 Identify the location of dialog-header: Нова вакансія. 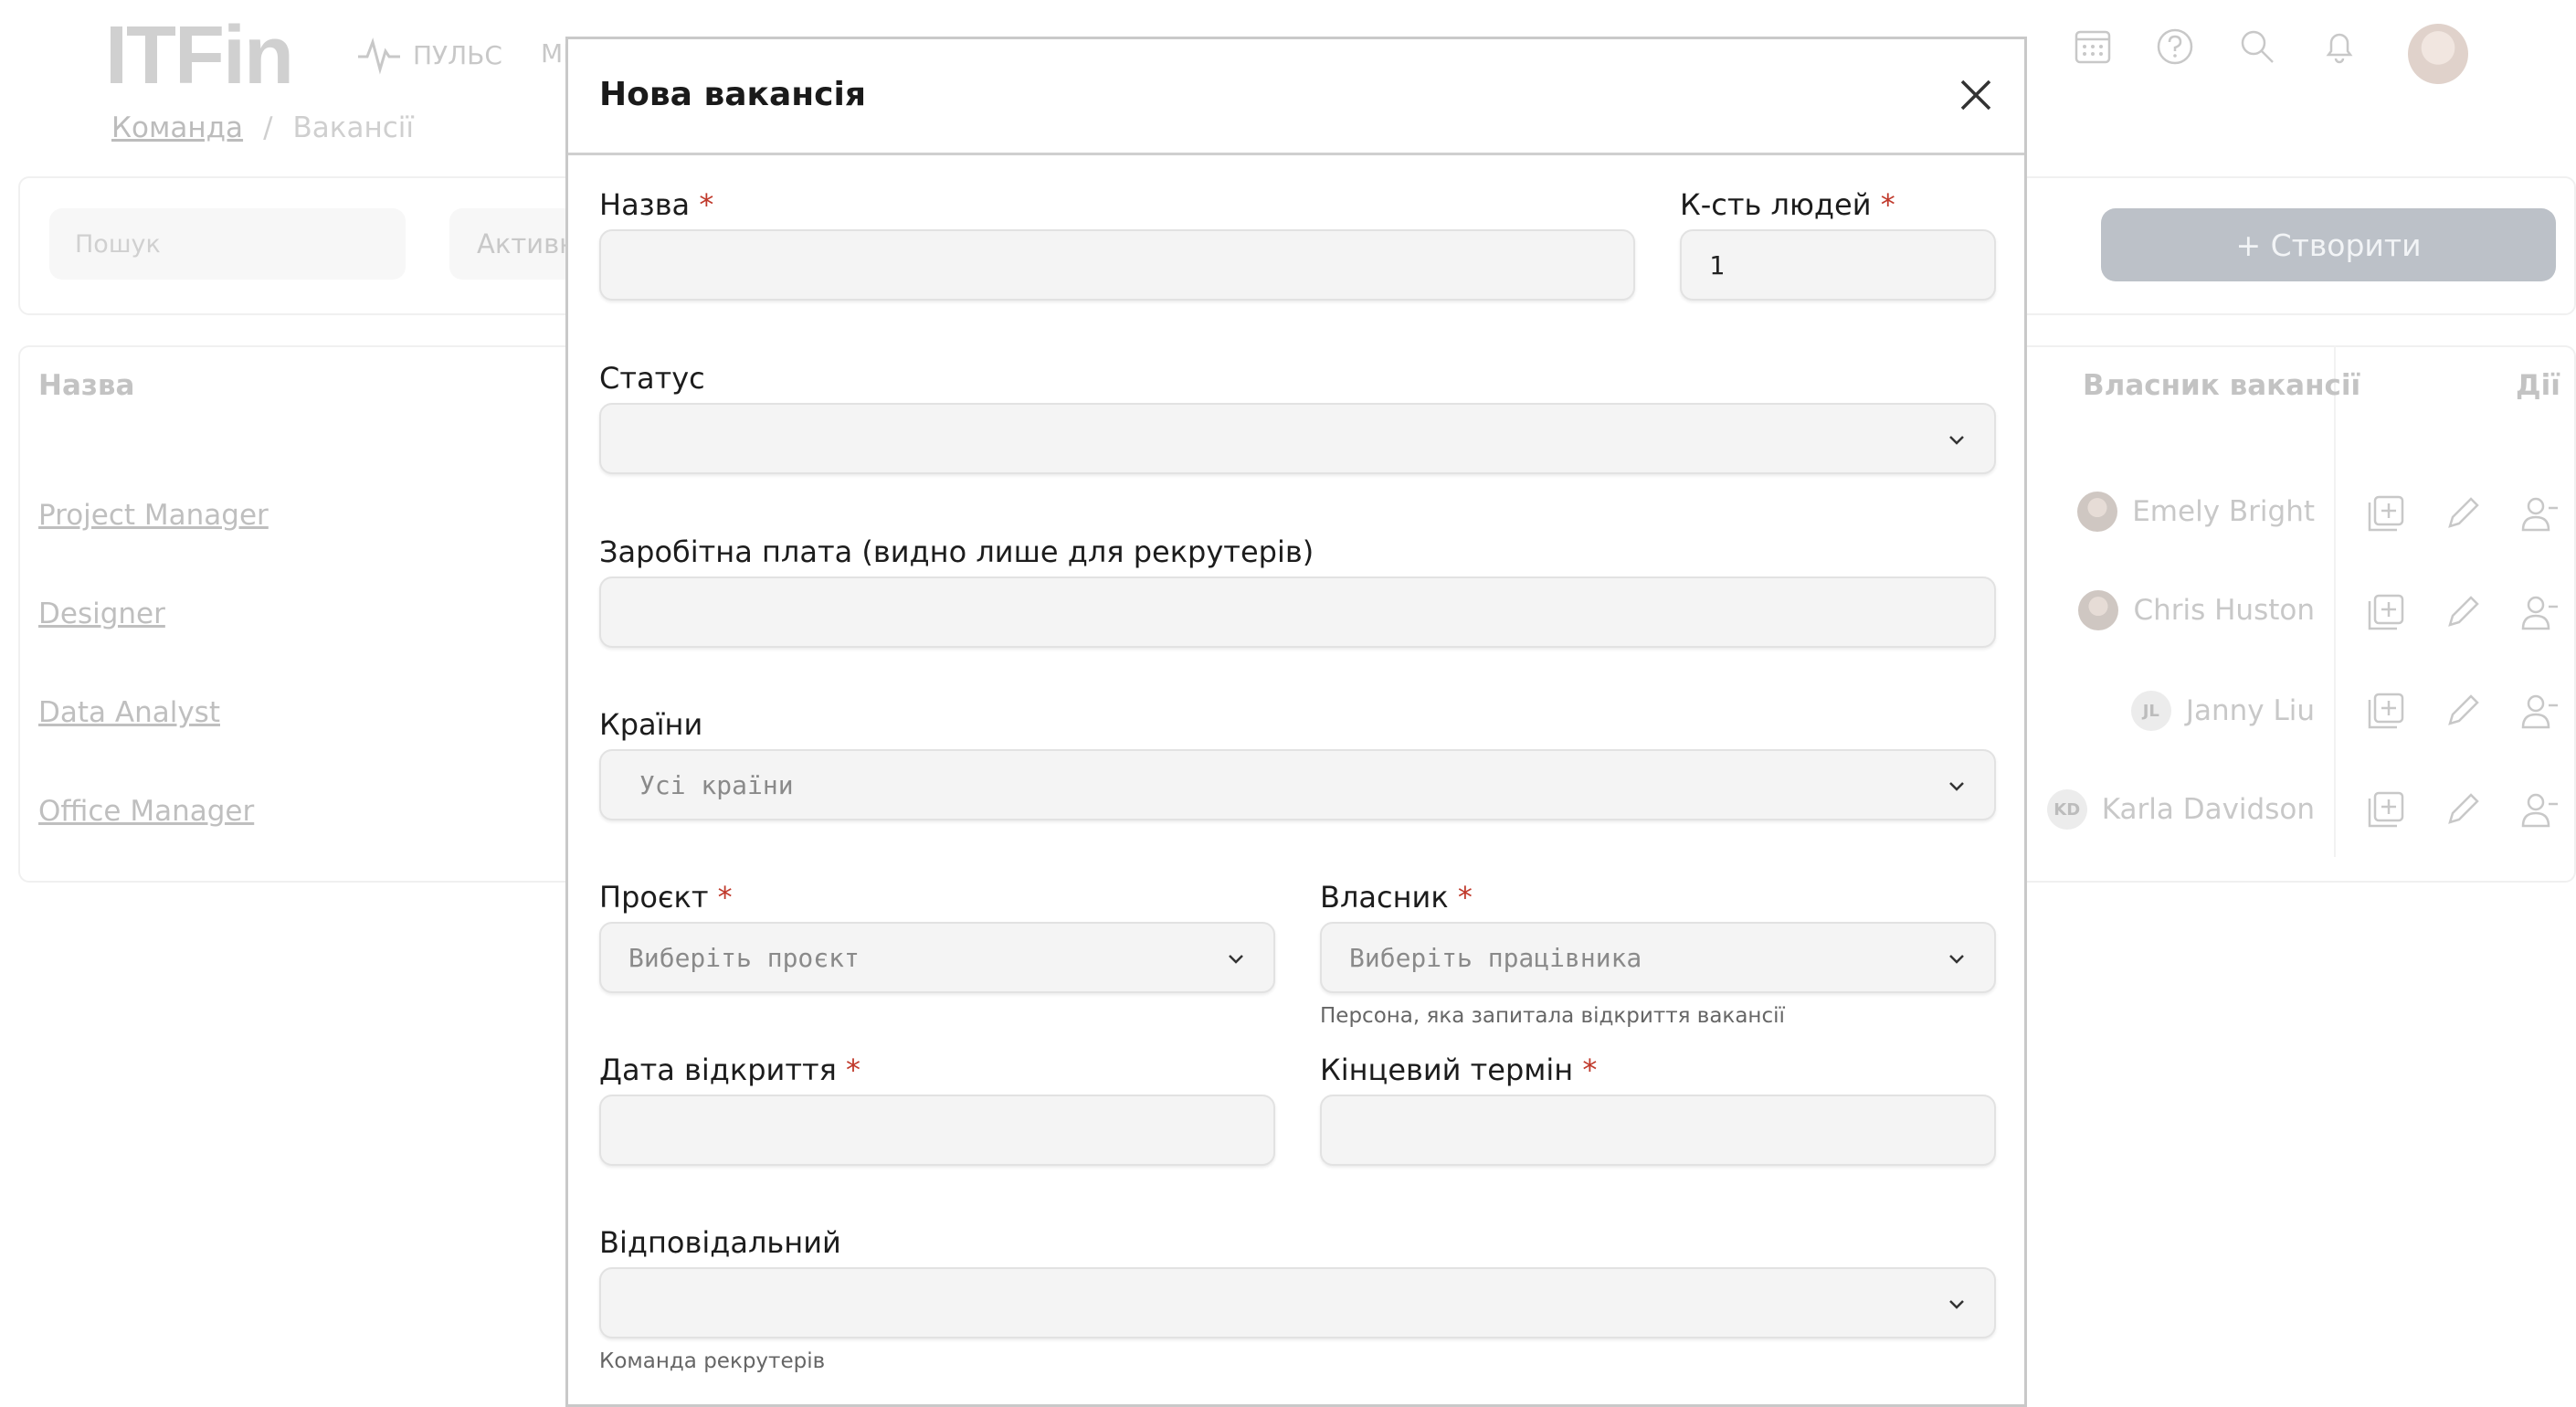
(1296, 97).